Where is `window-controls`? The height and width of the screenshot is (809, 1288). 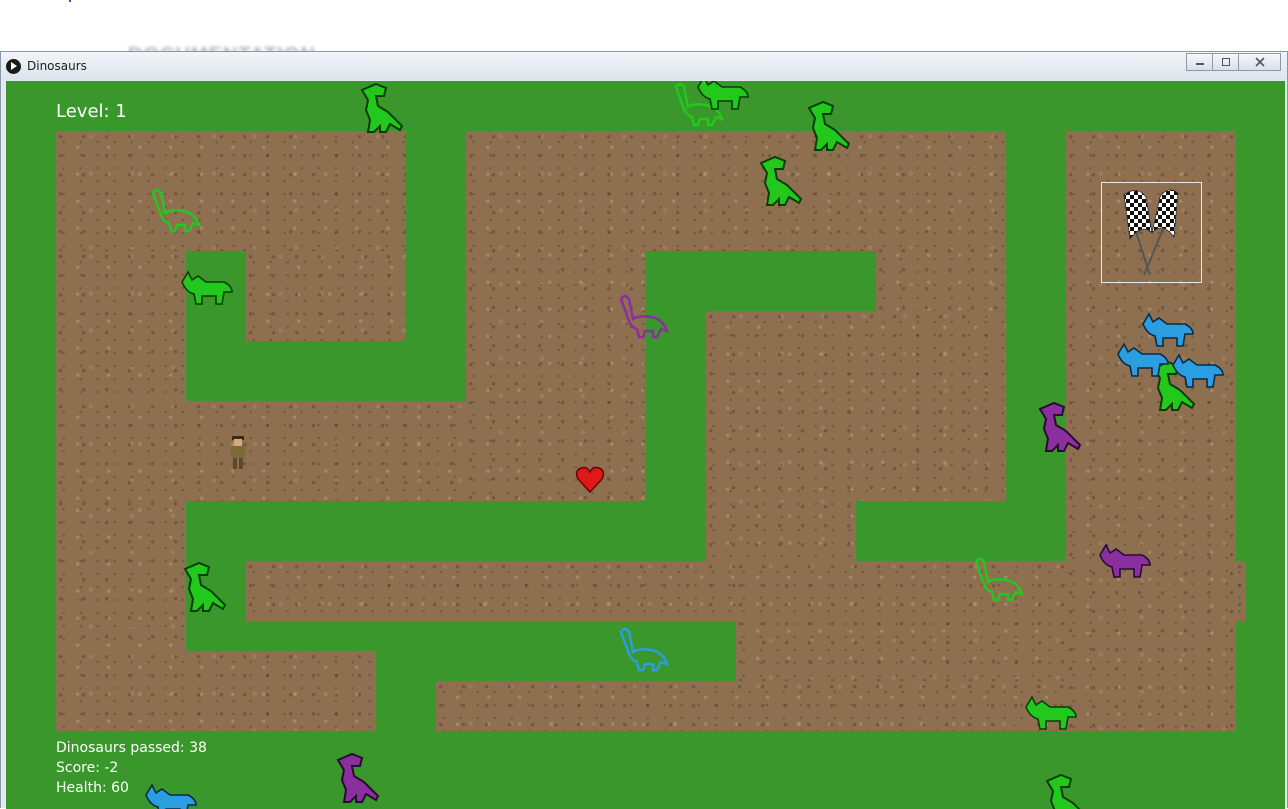
window-controls is located at coordinates (1233, 62).